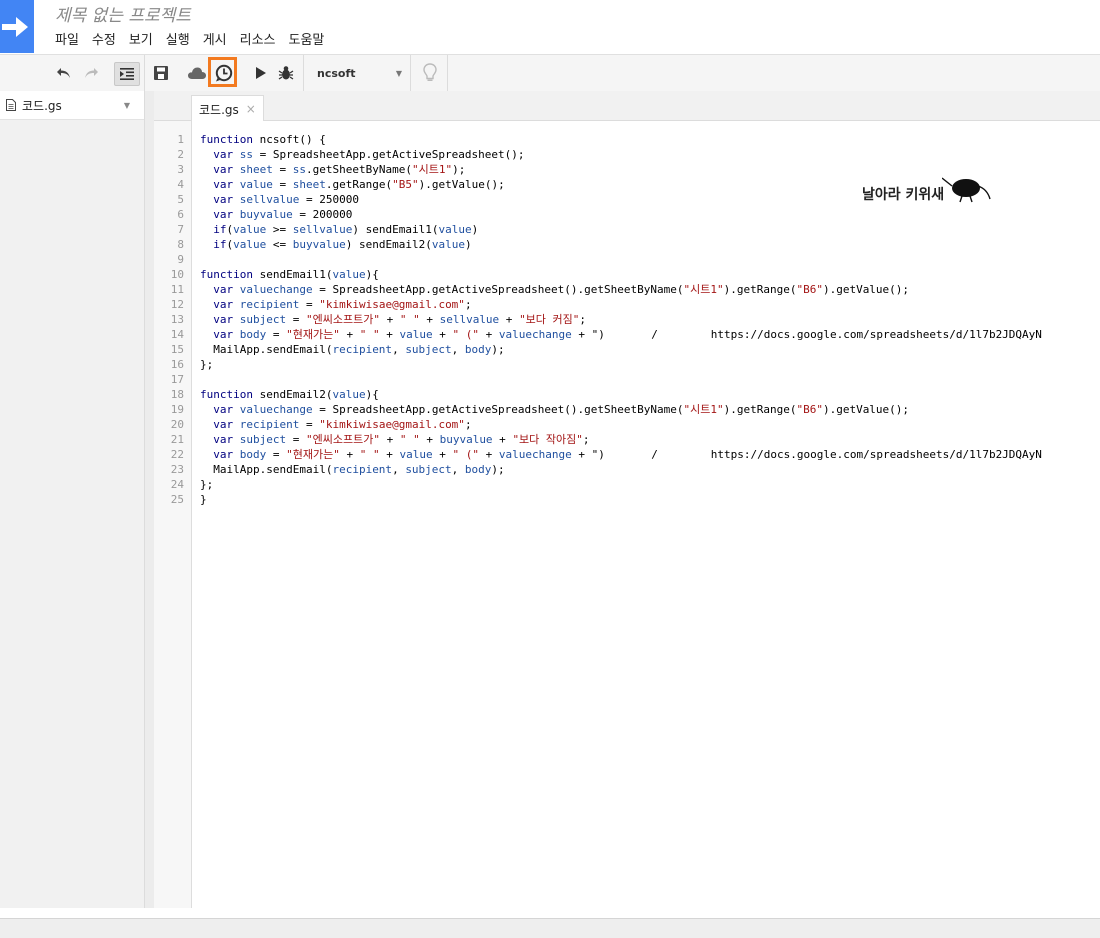 The width and height of the screenshot is (1100, 938). Describe the element at coordinates (550, 73) in the screenshot. I see `toolbar: ncsoft ▼` at that location.